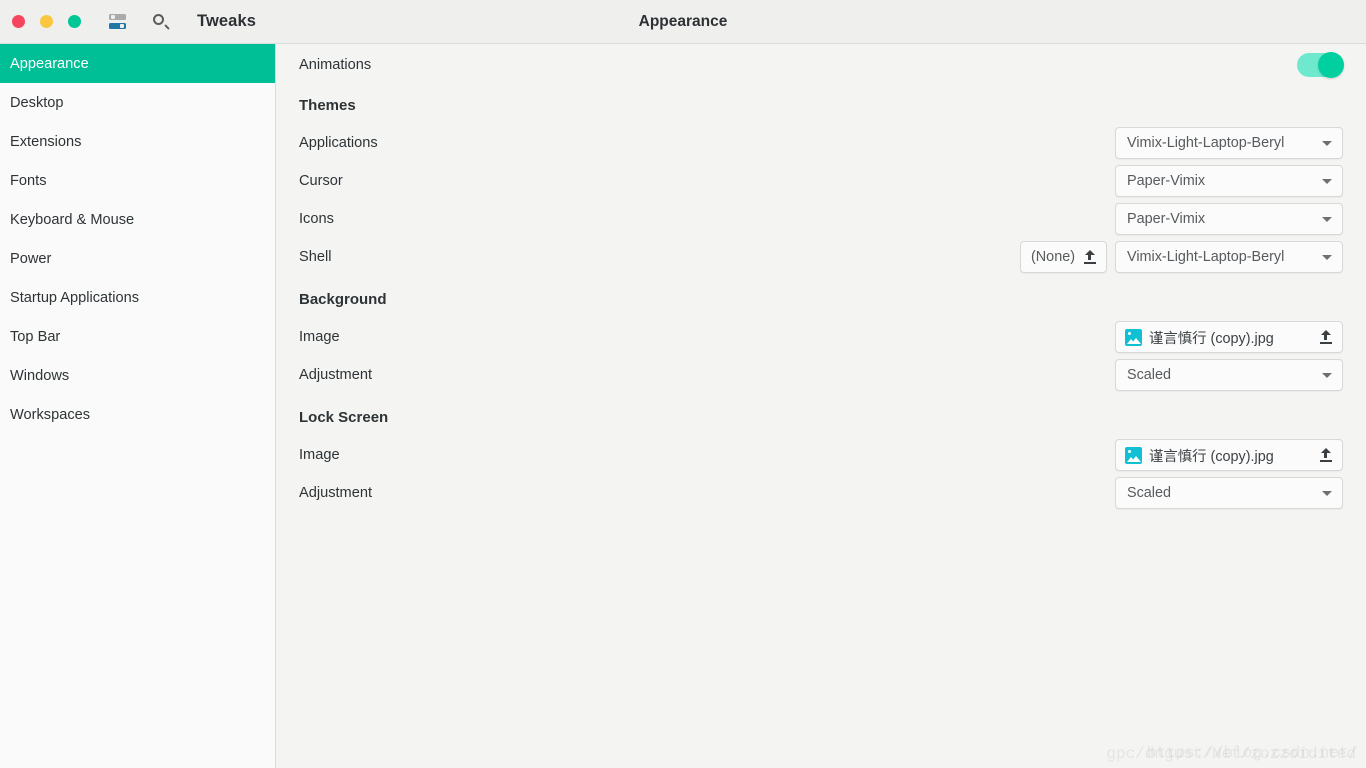 The width and height of the screenshot is (1366, 768). Describe the element at coordinates (31, 258) in the screenshot. I see `sidebar-item-label: Power` at that location.